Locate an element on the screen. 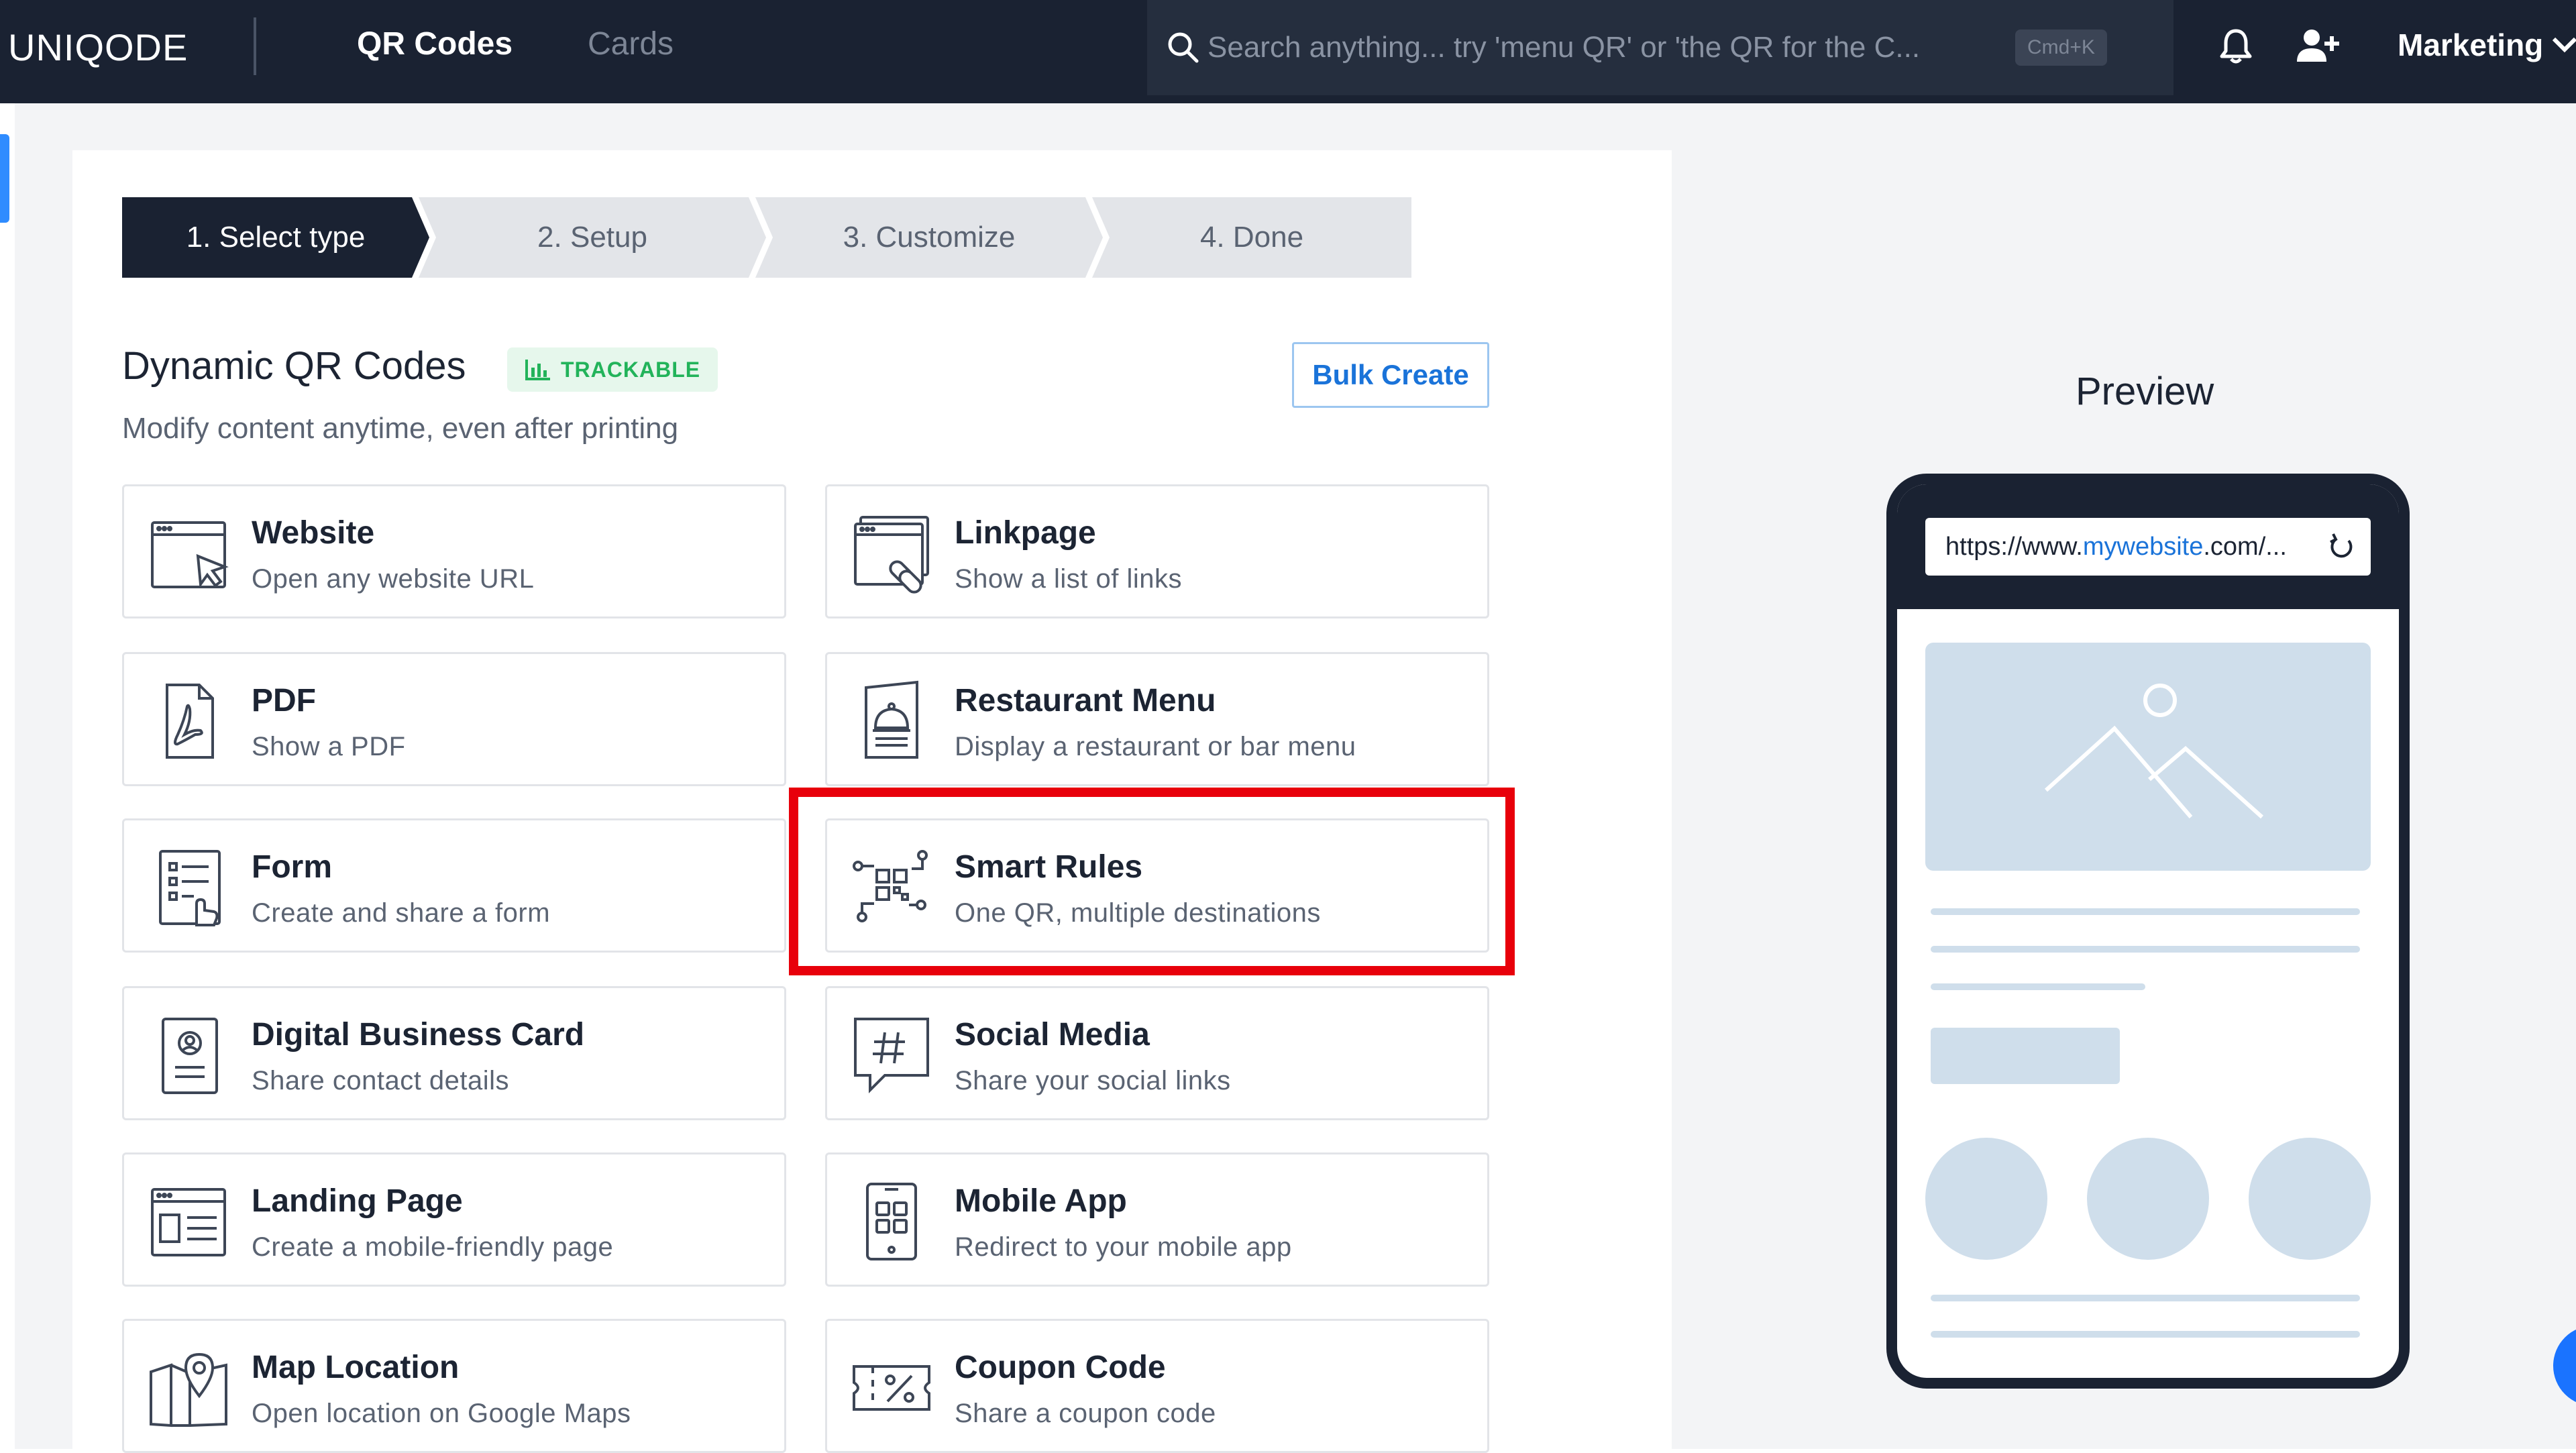 Image resolution: width=2576 pixels, height=1453 pixels. qr-type-website: Website Open any website URL is located at coordinates (454, 551).